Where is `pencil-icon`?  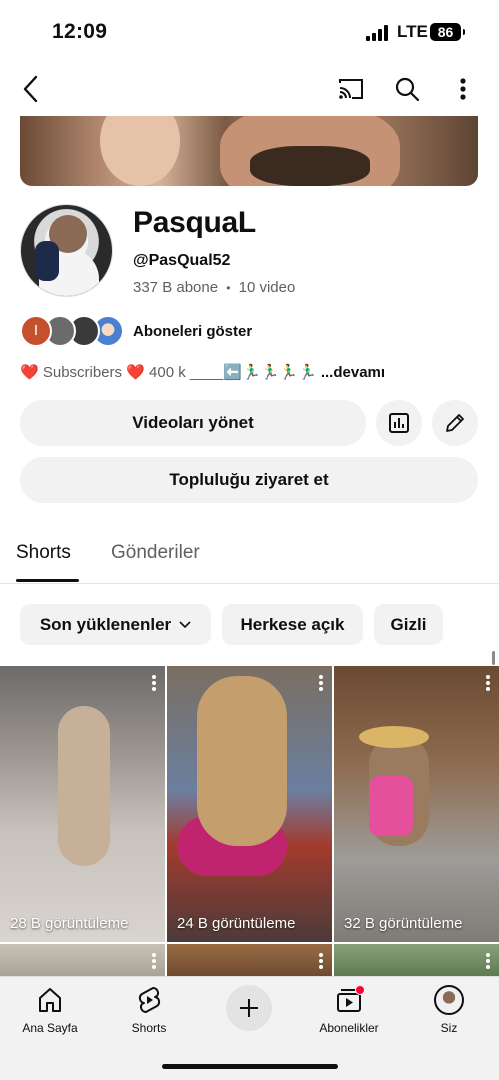
pencil-icon is located at coordinates (455, 423).